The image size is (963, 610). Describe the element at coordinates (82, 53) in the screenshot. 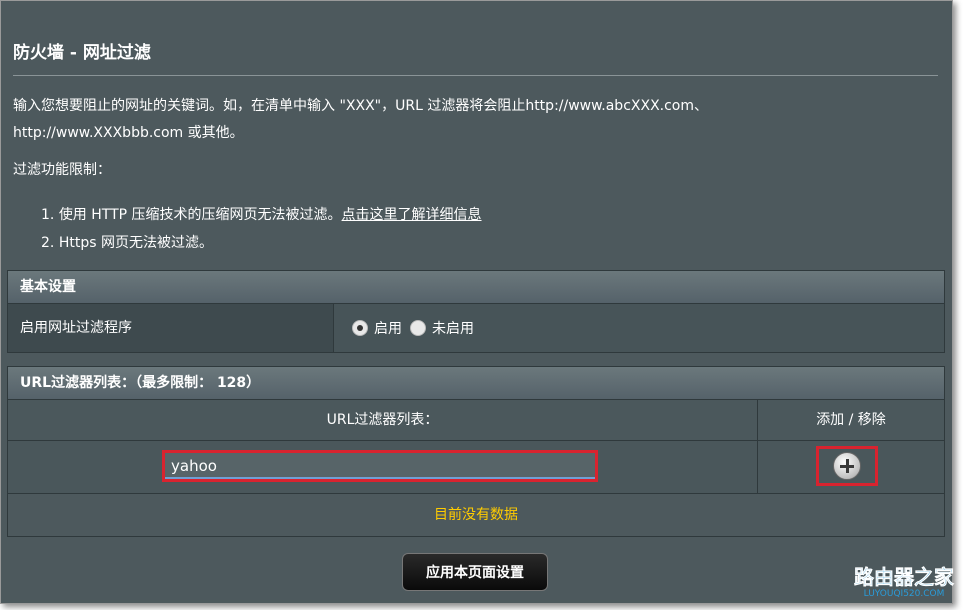

I see `page-title: 防火墙 - 网址过滤` at that location.